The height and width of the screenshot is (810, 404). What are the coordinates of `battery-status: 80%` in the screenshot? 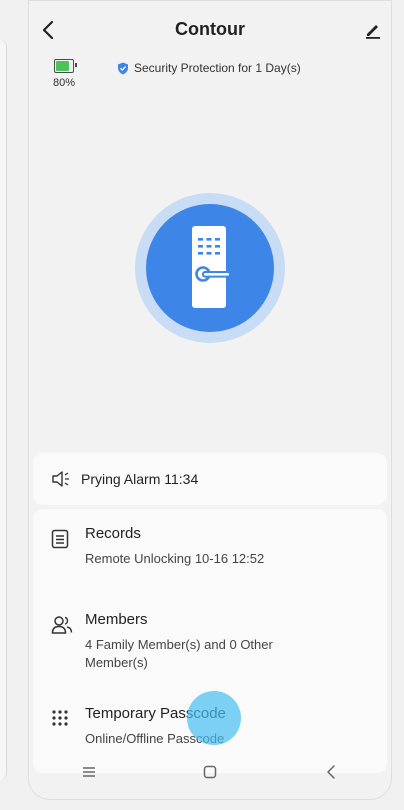 It's located at (64, 74).